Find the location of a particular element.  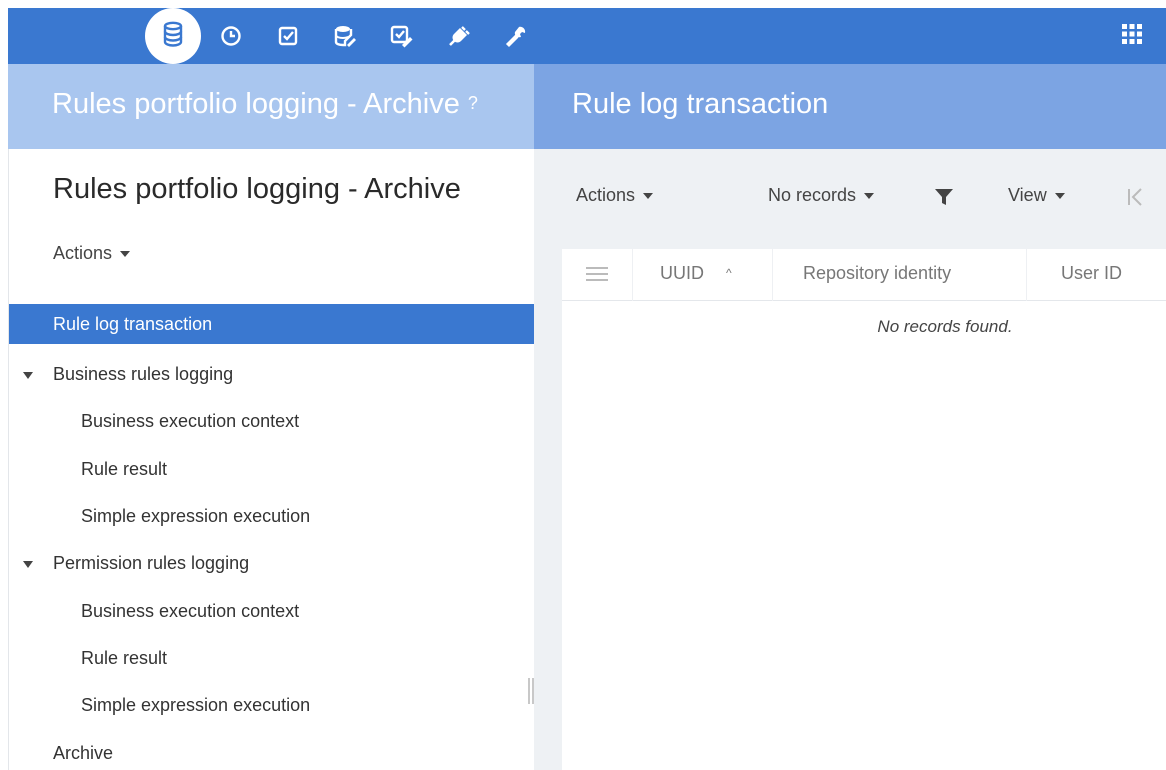

right-header-title: Rule log transaction is located at coordinates (700, 104).